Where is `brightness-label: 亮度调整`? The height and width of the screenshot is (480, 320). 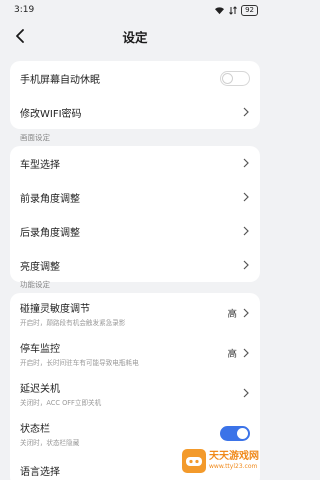
brightness-label: 亮度调整 is located at coordinates (40, 267).